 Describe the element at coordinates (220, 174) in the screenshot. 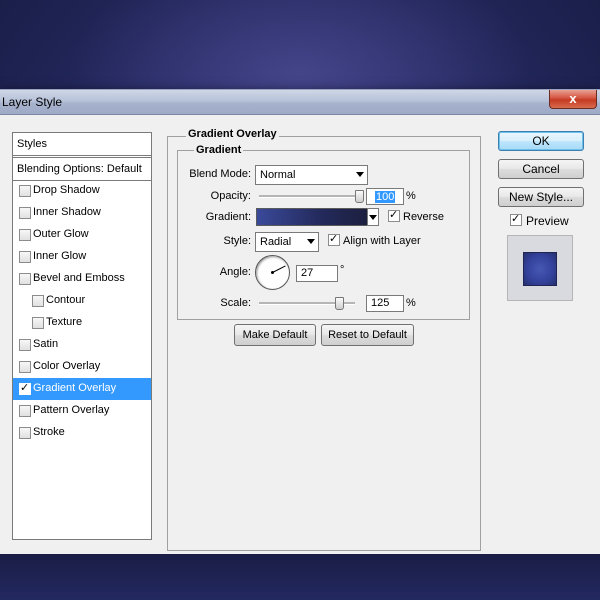

I see `blend-mode-label: Blend Mode:` at that location.